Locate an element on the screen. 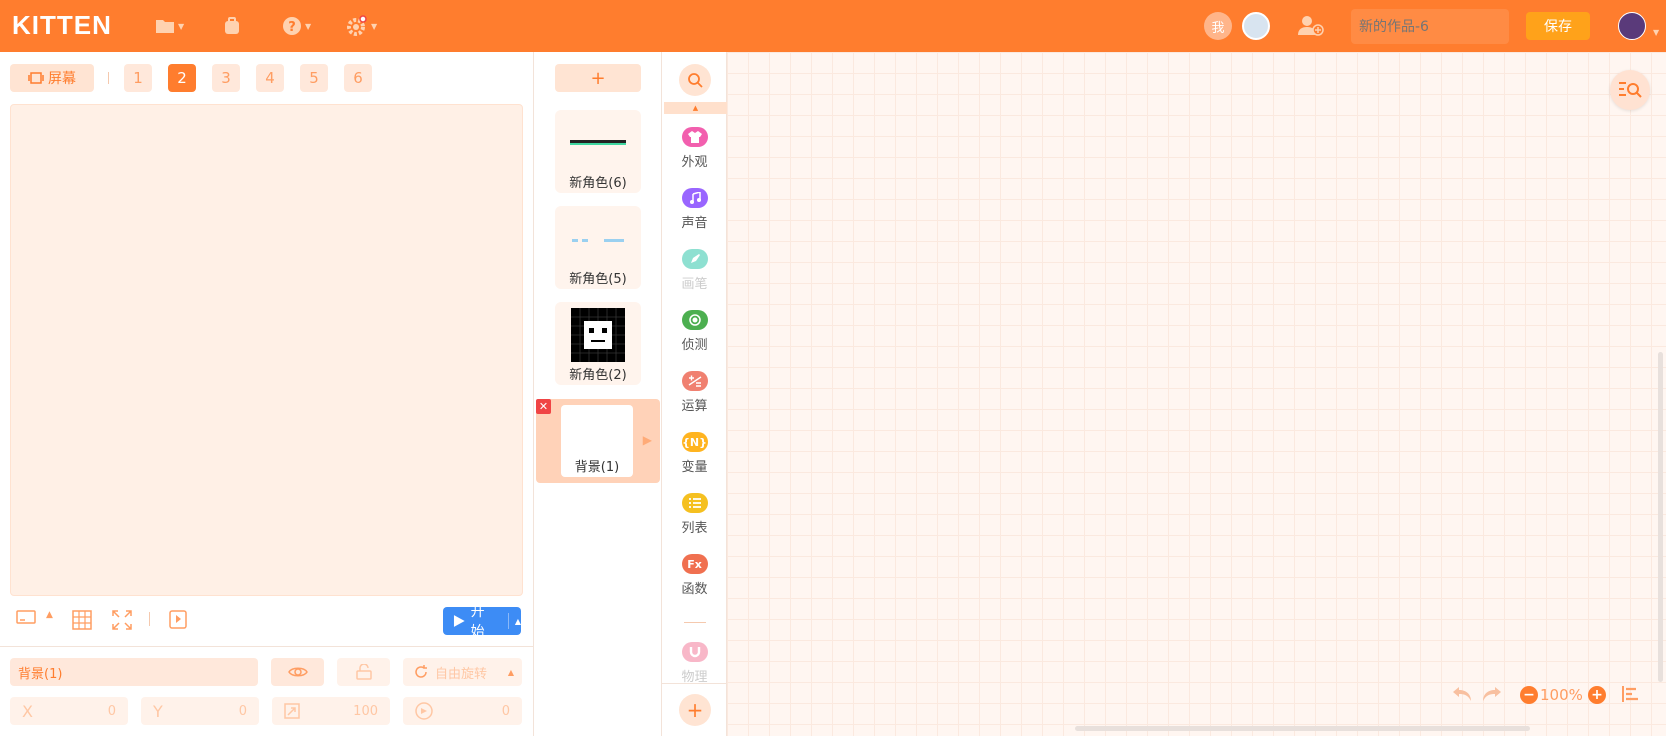  screen-tab-5: 5 is located at coordinates (314, 78).